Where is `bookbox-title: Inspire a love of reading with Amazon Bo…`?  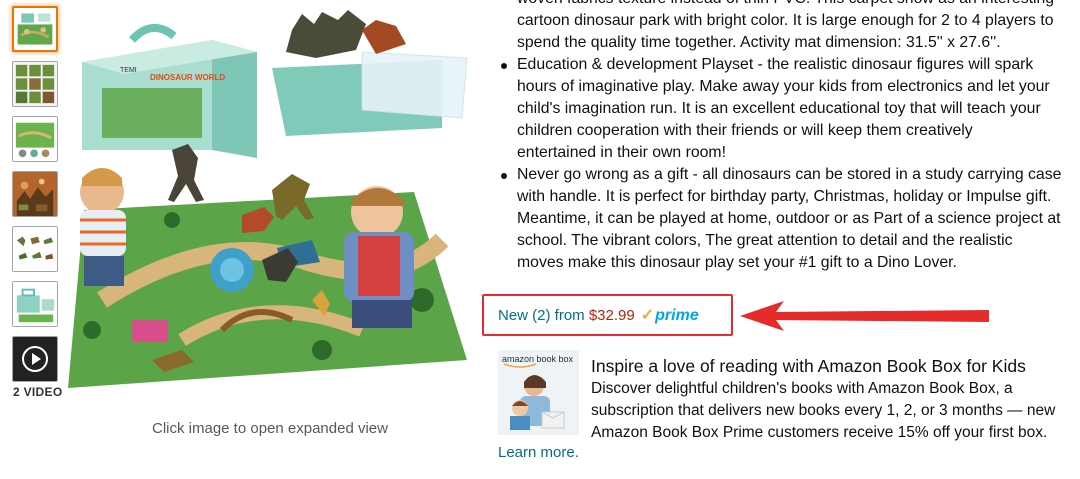 bookbox-title: Inspire a love of reading with Amazon Bo… is located at coordinates (808, 366).